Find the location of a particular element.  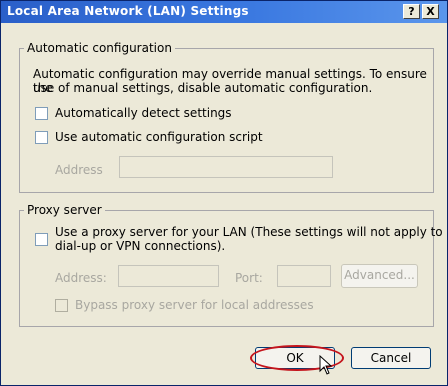

proxy-port-field is located at coordinates (304, 276).